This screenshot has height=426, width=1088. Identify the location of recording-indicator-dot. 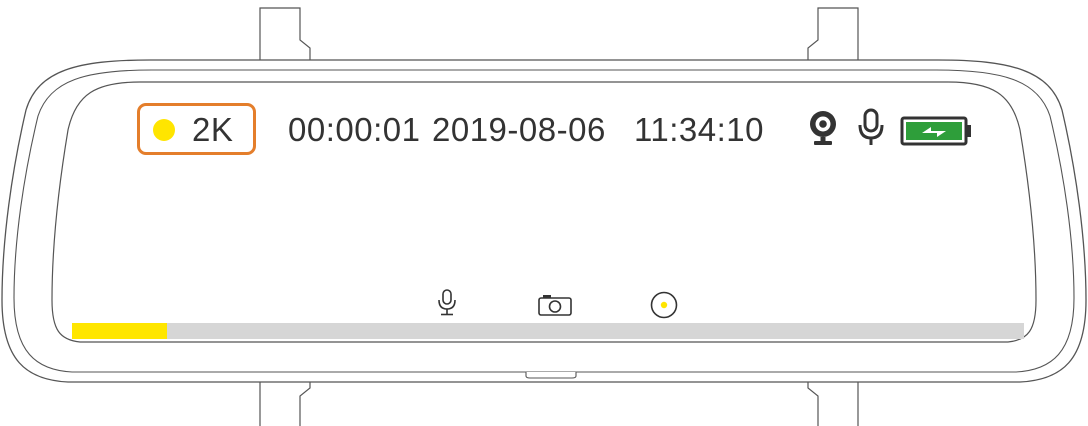
(164, 130).